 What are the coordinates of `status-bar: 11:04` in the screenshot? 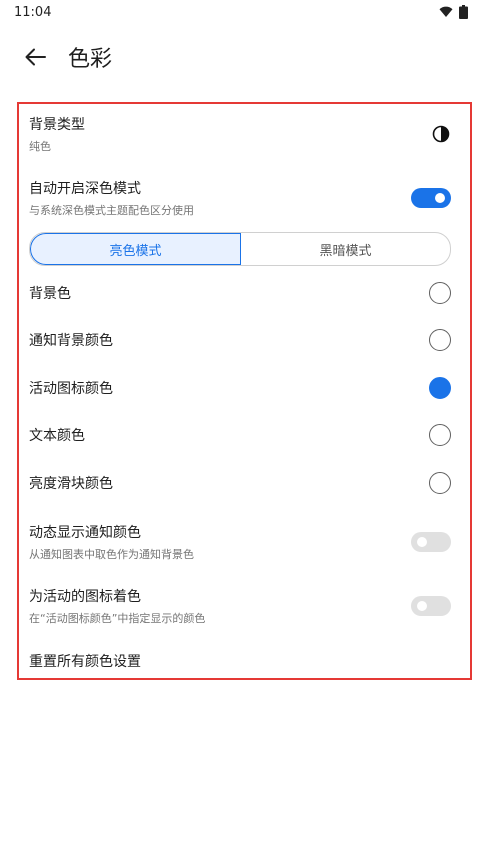 It's located at (240, 12).